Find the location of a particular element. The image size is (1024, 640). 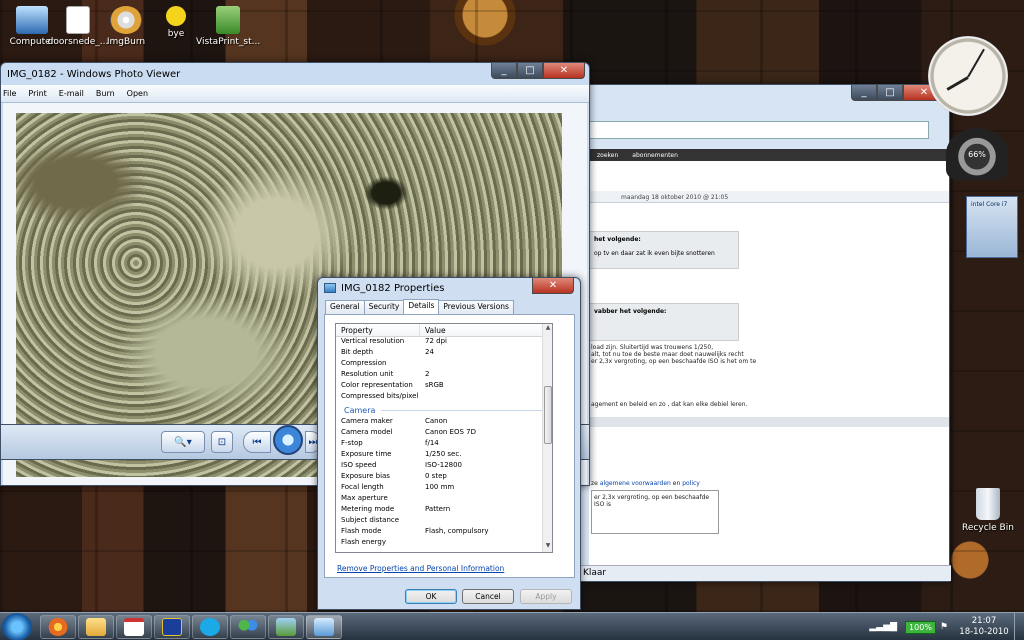

property-row: Vertical resolution 72 dpi is located at coordinates (444, 342).